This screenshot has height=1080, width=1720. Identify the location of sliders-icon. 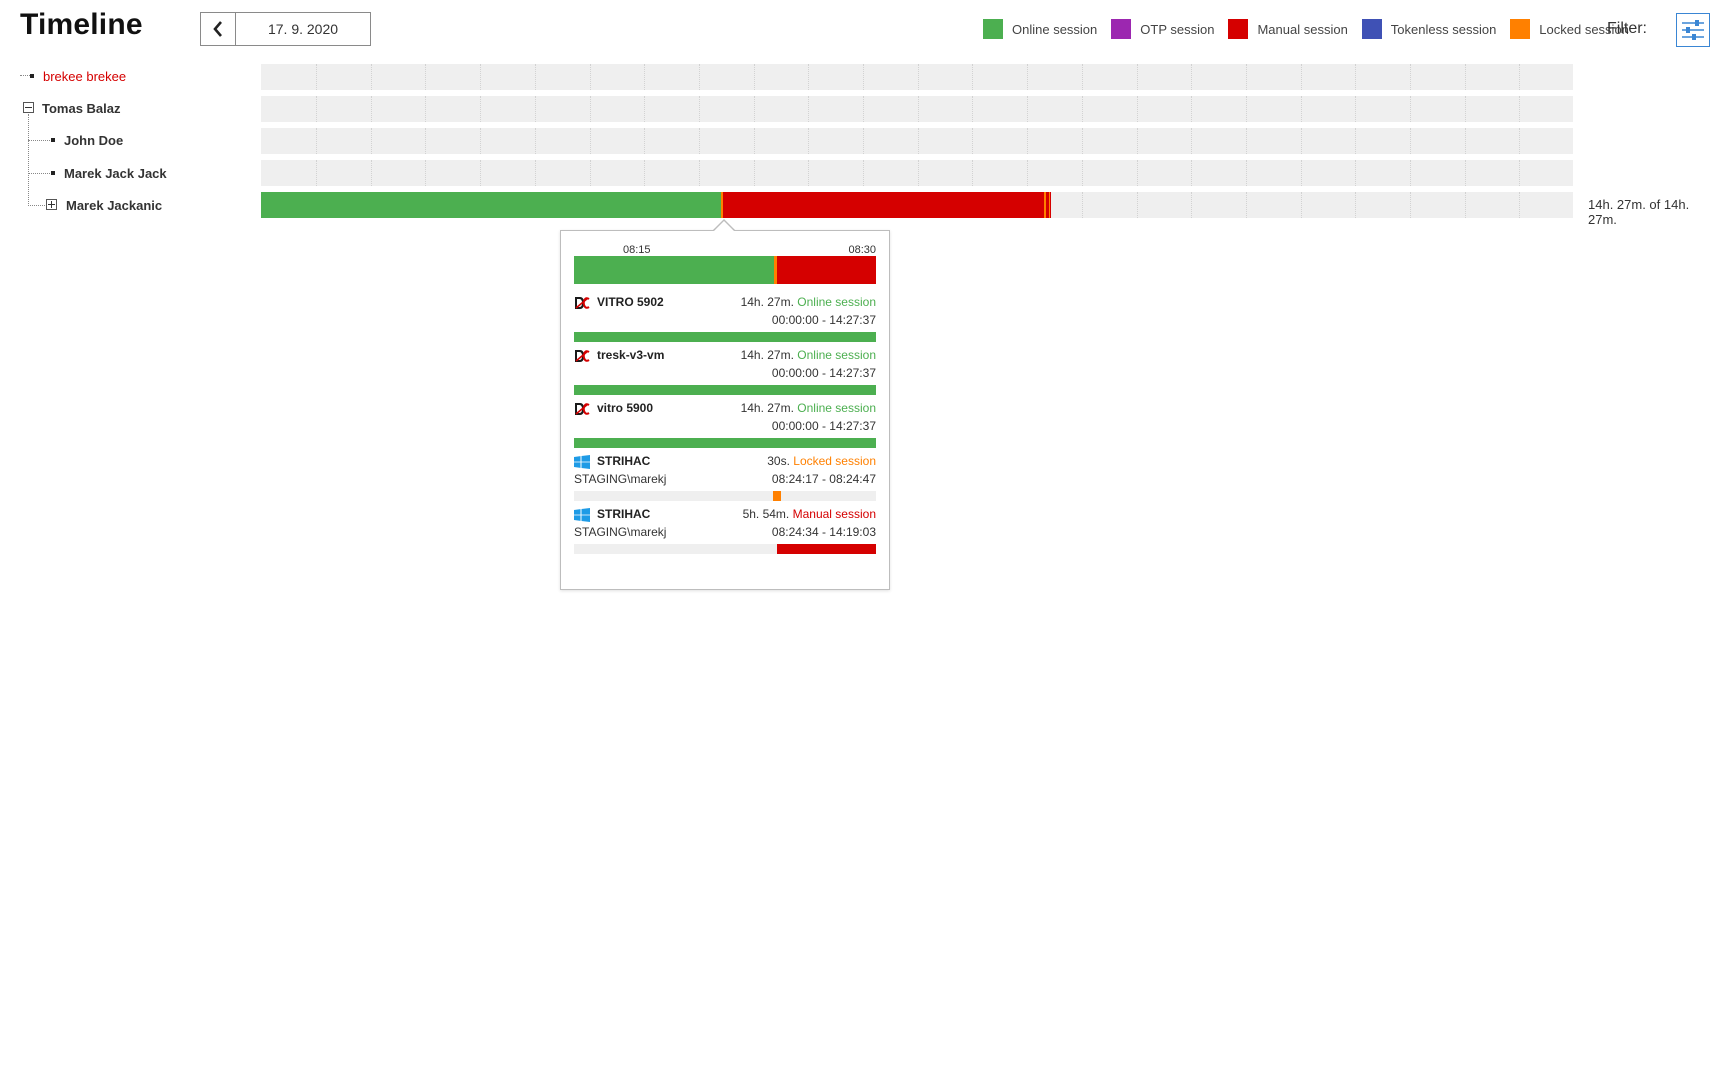
(1693, 30).